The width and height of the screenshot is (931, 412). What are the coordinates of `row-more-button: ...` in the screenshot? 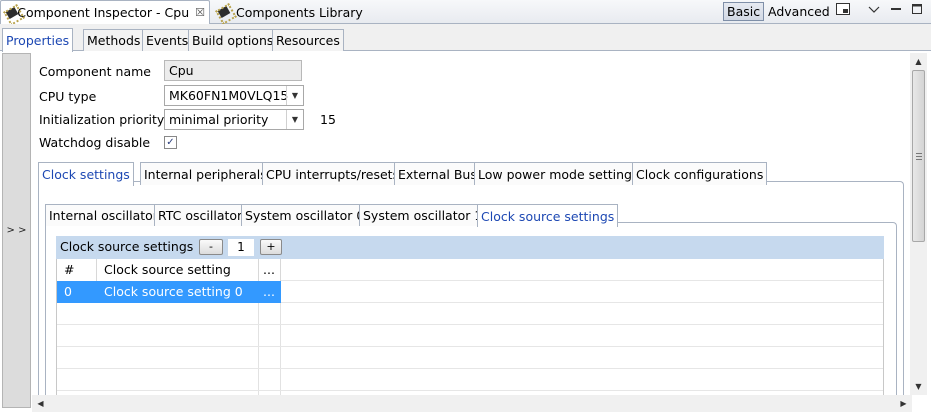 It's located at (270, 292).